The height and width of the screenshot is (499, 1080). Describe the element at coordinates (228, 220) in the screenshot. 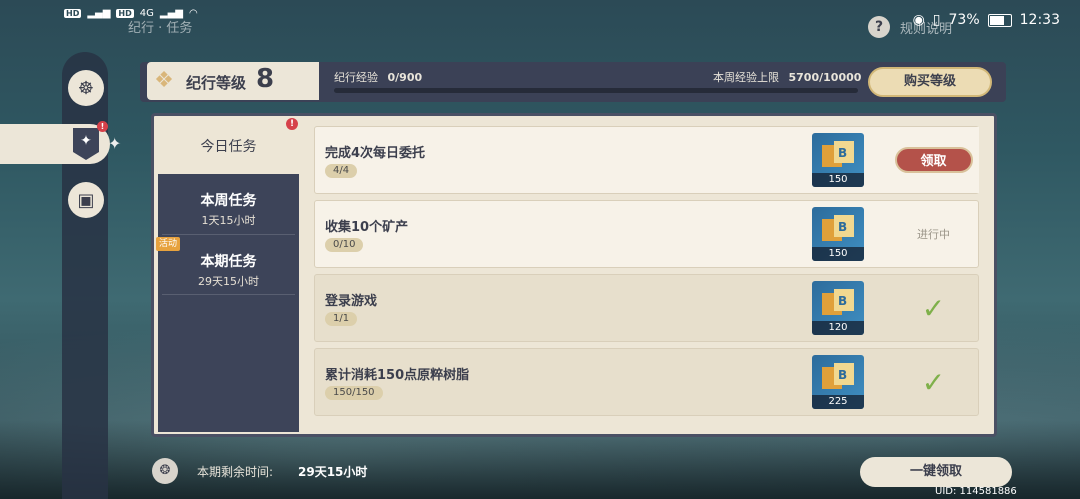

I see `tab-weekly-time: 1天15小时` at that location.